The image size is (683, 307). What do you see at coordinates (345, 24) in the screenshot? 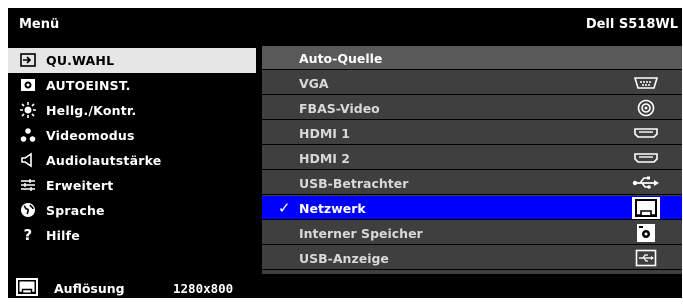
I see `osd-header: Menü Dell S518WL` at bounding box center [345, 24].